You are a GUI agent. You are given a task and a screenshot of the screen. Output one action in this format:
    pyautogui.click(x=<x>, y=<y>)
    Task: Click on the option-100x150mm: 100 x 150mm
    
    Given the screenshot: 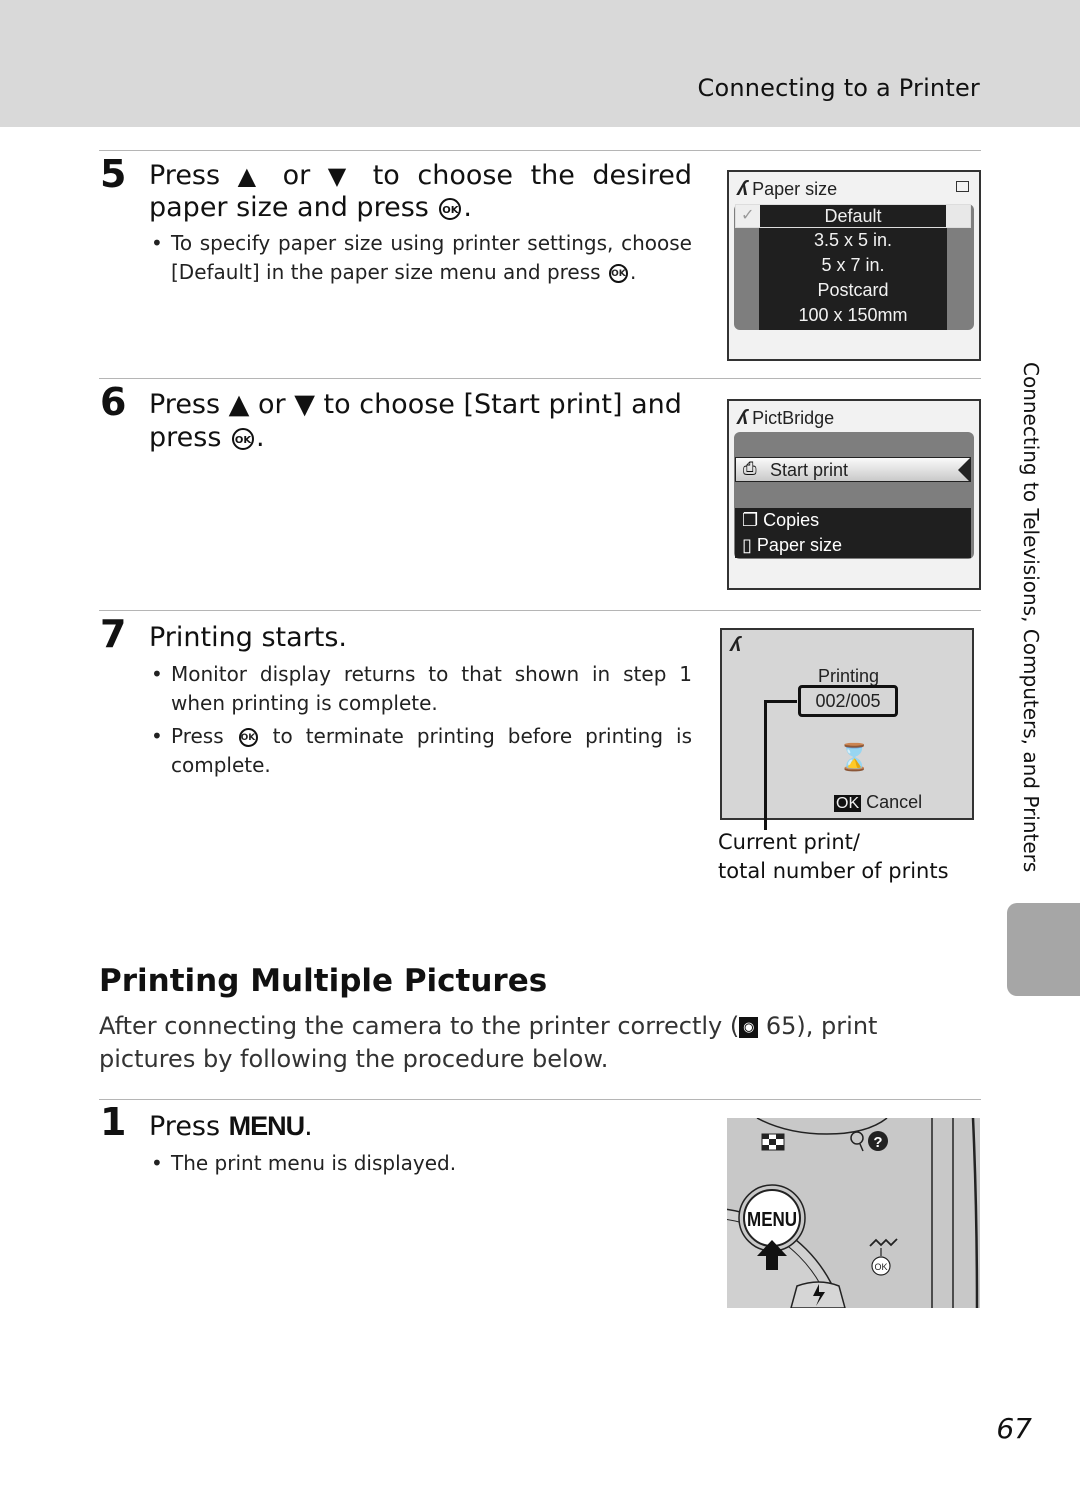 What is the action you would take?
    pyautogui.click(x=853, y=315)
    